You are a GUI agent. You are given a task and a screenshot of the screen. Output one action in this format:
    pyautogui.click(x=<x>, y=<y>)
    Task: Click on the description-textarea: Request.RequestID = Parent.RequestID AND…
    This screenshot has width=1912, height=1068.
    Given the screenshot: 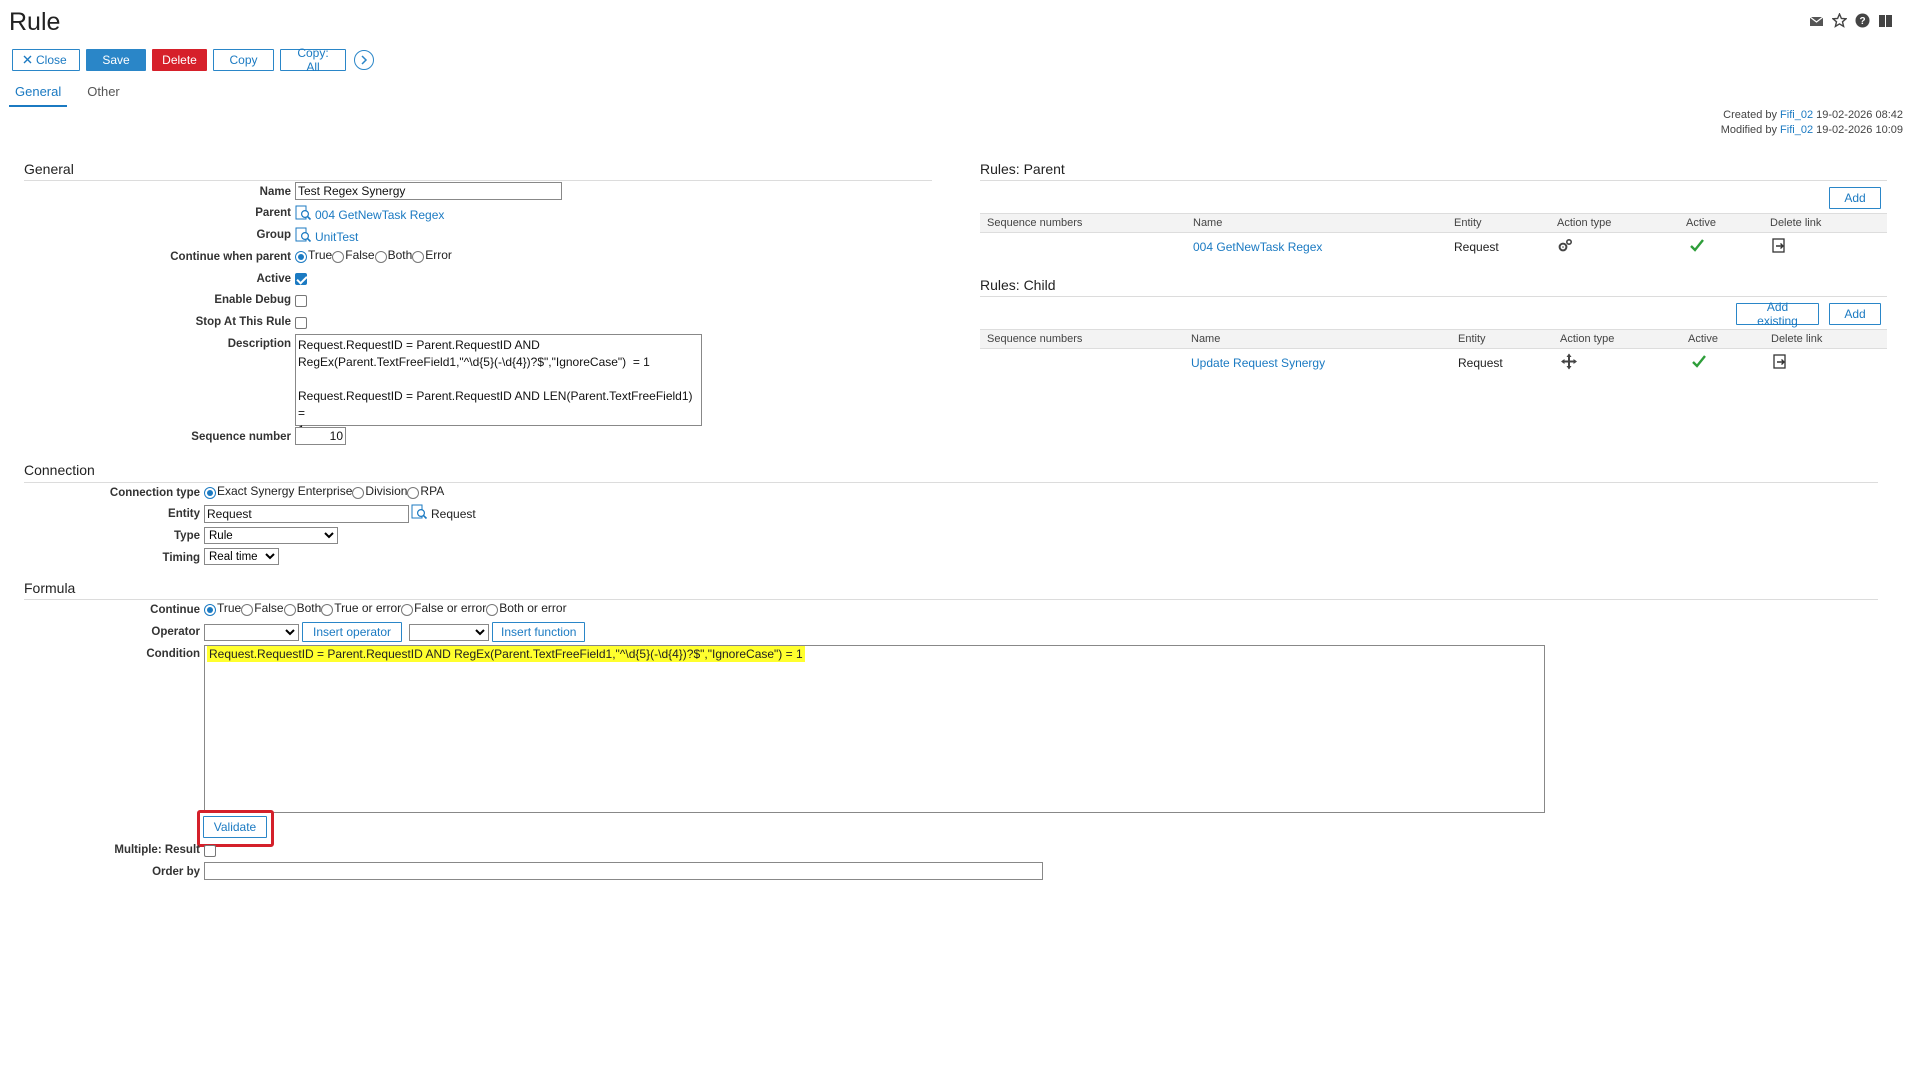 What is the action you would take?
    pyautogui.click(x=498, y=385)
    